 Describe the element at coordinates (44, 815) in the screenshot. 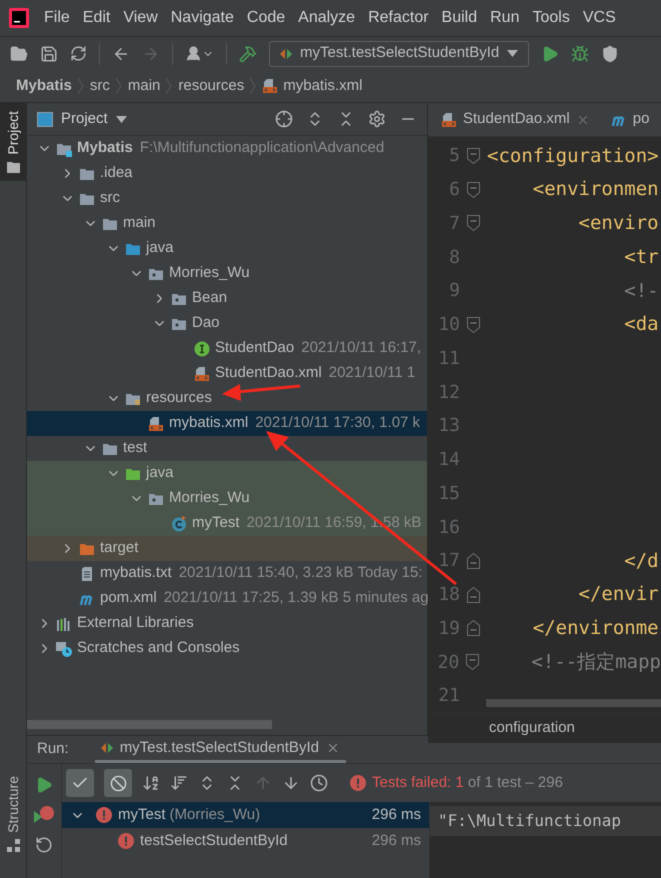

I see `rerun-failed-icon` at that location.